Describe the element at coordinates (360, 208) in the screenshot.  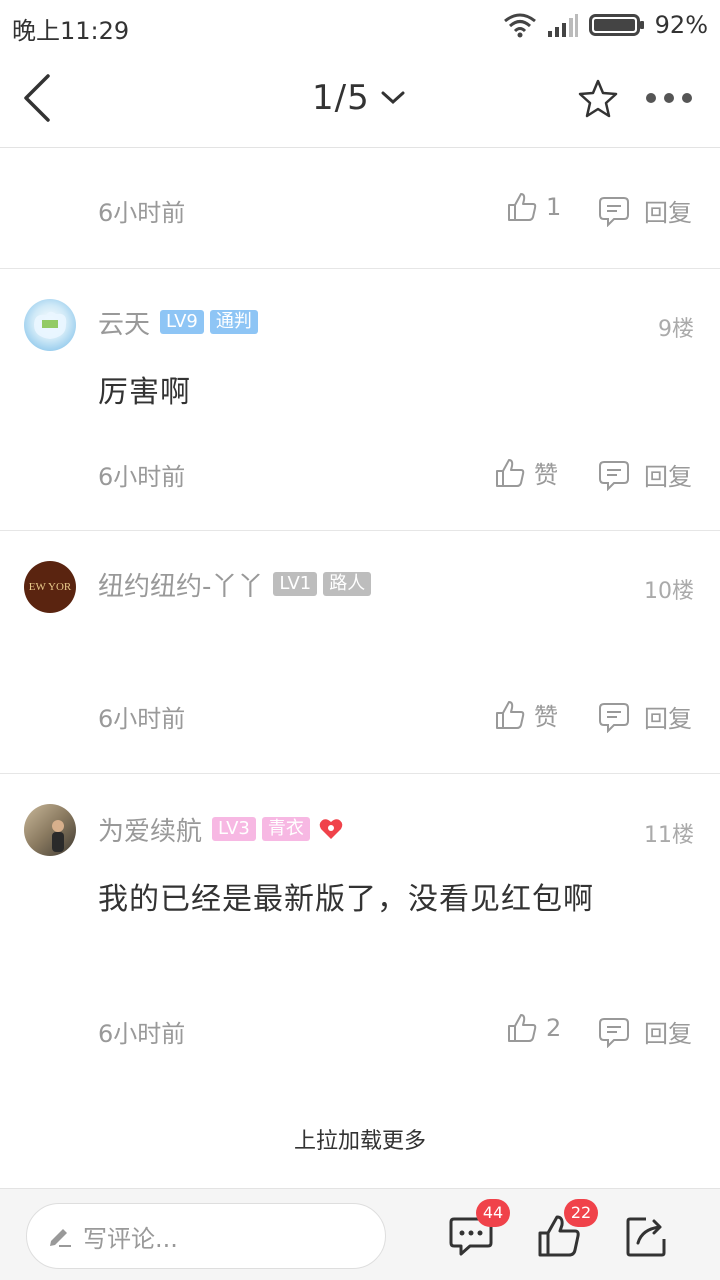
I see `comment-item: 6小时前 1 回复` at that location.